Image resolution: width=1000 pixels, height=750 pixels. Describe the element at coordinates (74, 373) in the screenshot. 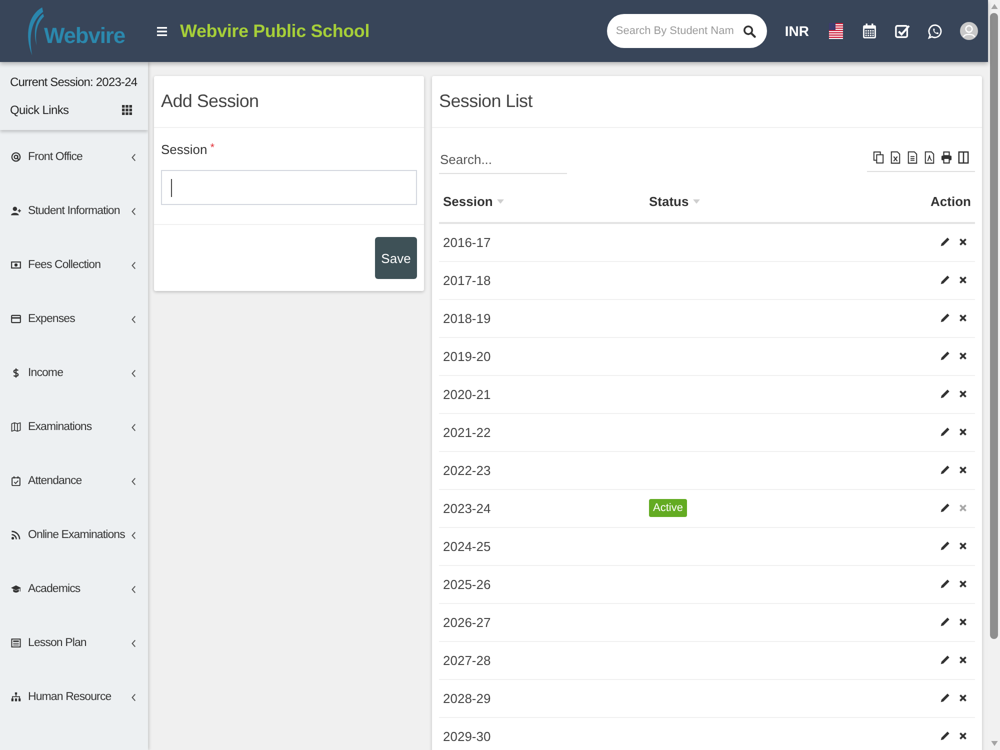

I see `sidebar-item: Income` at that location.